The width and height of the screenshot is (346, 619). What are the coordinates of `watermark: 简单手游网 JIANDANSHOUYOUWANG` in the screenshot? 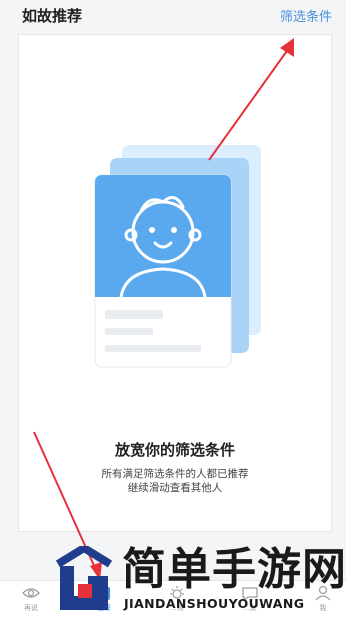 It's located at (200, 579).